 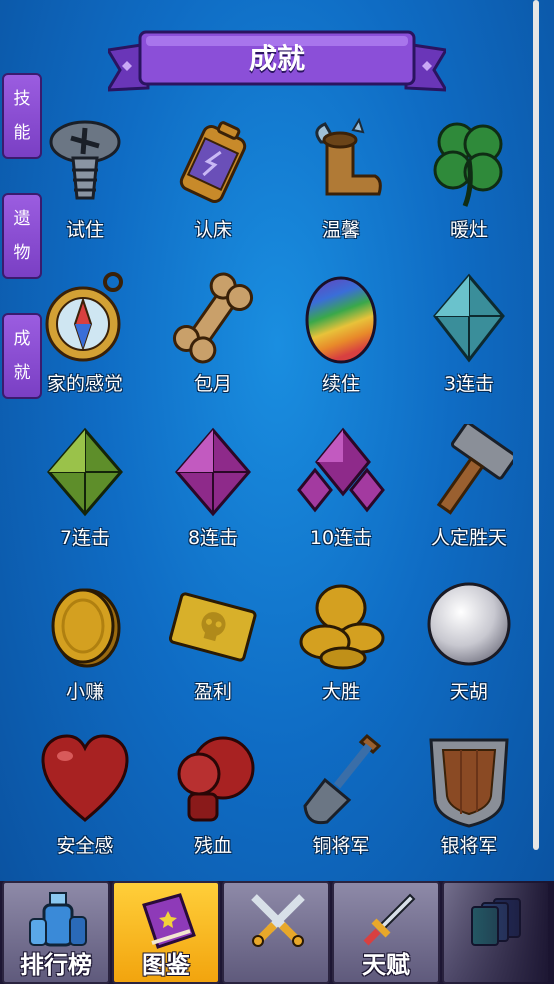 I want to click on achievement-label: 认床, so click(x=212, y=230).